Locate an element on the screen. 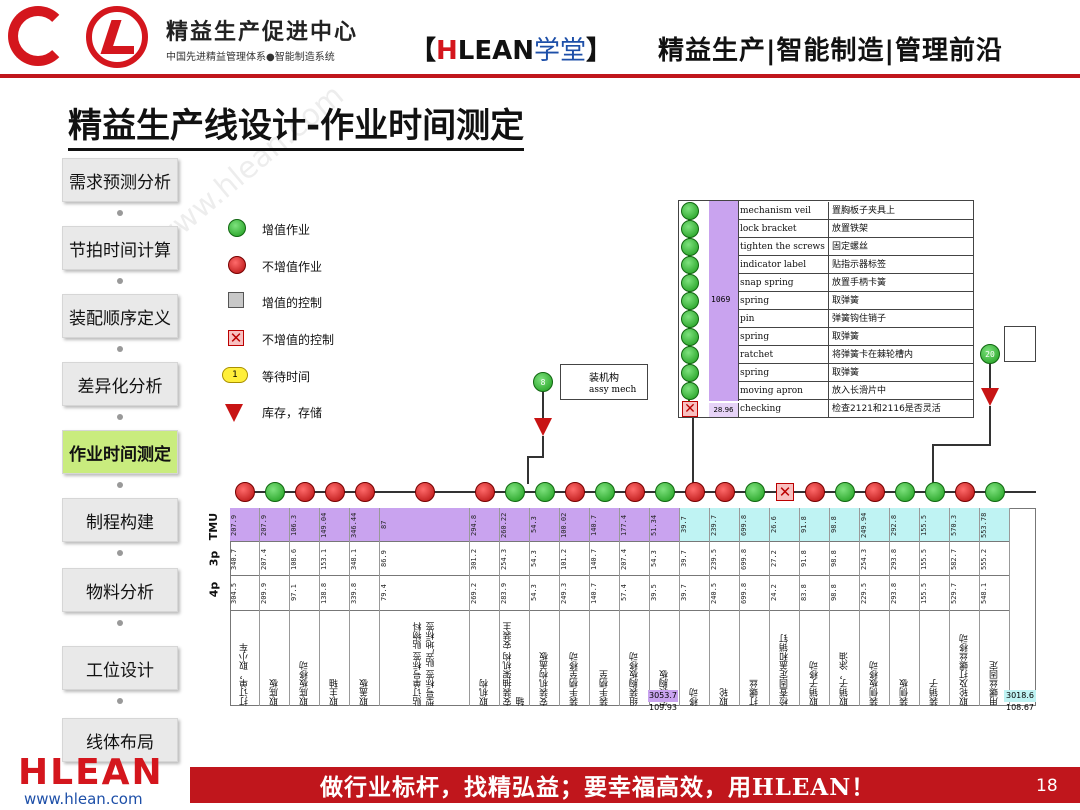 The width and height of the screenshot is (1080, 810). detail-check-time: 28.96 is located at coordinates (724, 410).